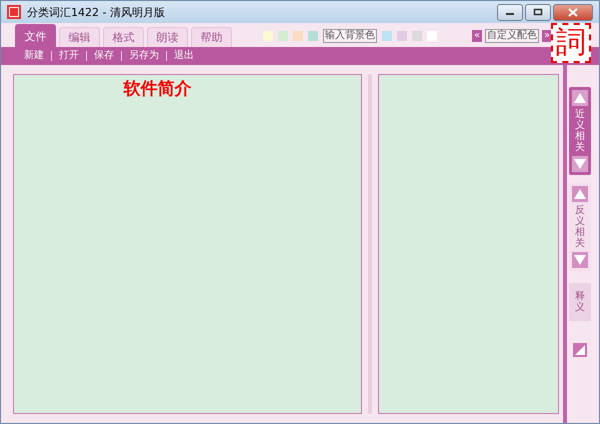 The width and height of the screenshot is (600, 424). I want to click on maximize-button, so click(538, 12).